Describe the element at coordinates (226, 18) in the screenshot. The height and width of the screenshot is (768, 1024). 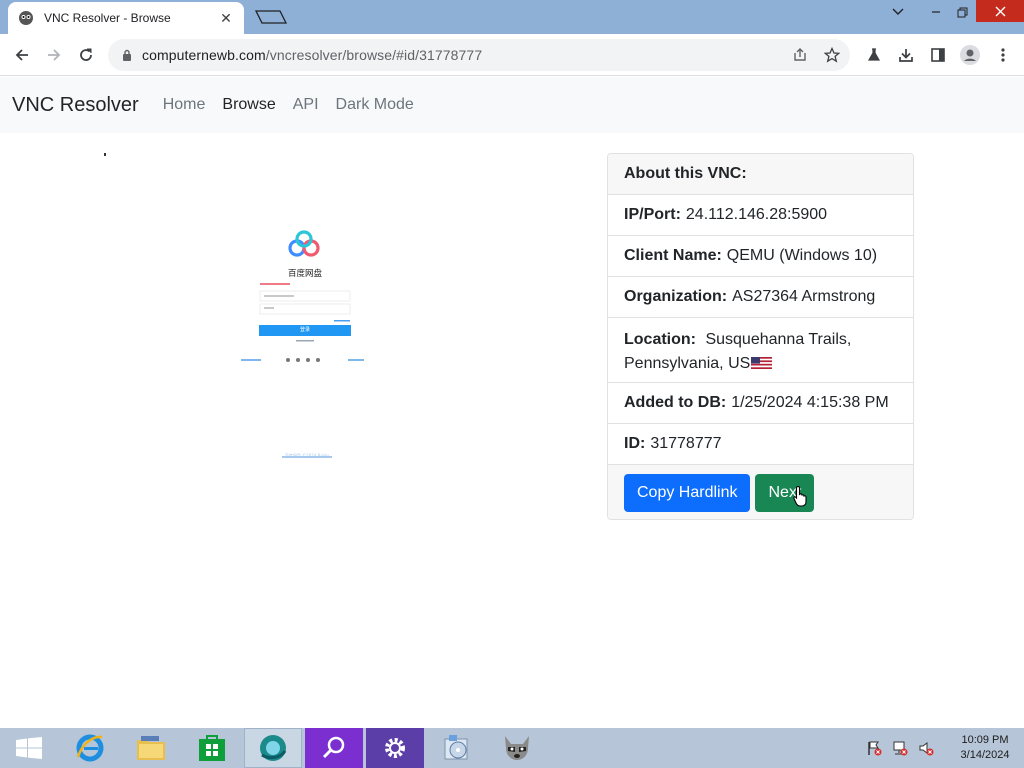
I see `tab-close-icon: ✕` at that location.